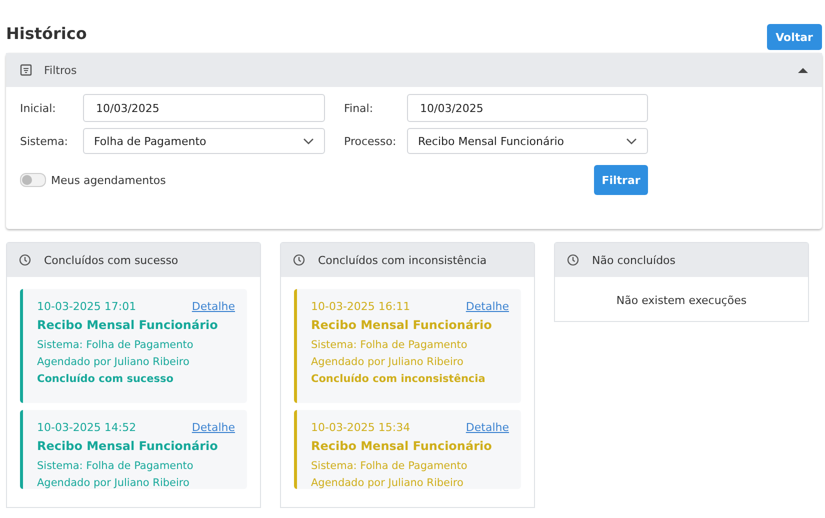 The height and width of the screenshot is (518, 825). Describe the element at coordinates (360, 427) in the screenshot. I see `card-datetime: 10-03-2025 15:34` at that location.